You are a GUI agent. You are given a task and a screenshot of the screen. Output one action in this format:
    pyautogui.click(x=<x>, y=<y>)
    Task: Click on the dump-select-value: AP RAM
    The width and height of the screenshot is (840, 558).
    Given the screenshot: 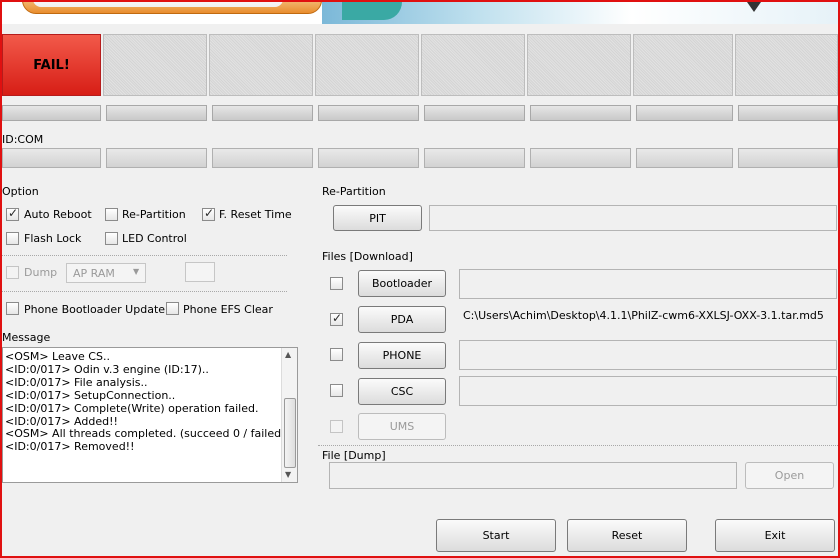 What is the action you would take?
    pyautogui.click(x=94, y=273)
    